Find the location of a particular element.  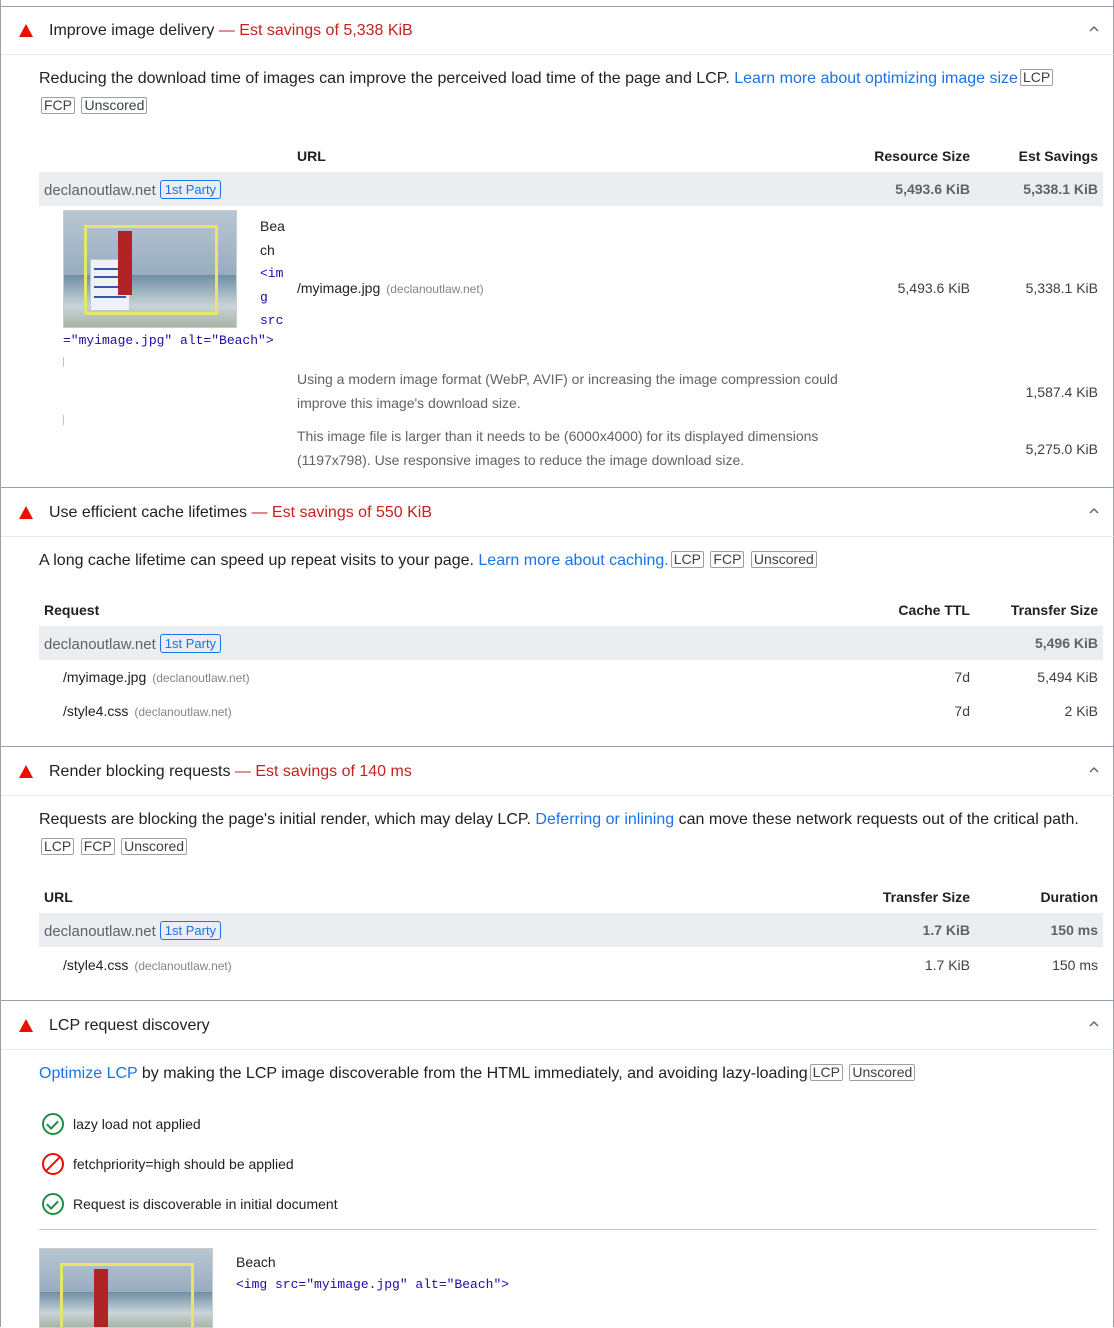

group-resource-size: 5,493.6 KiB is located at coordinates (932, 189).